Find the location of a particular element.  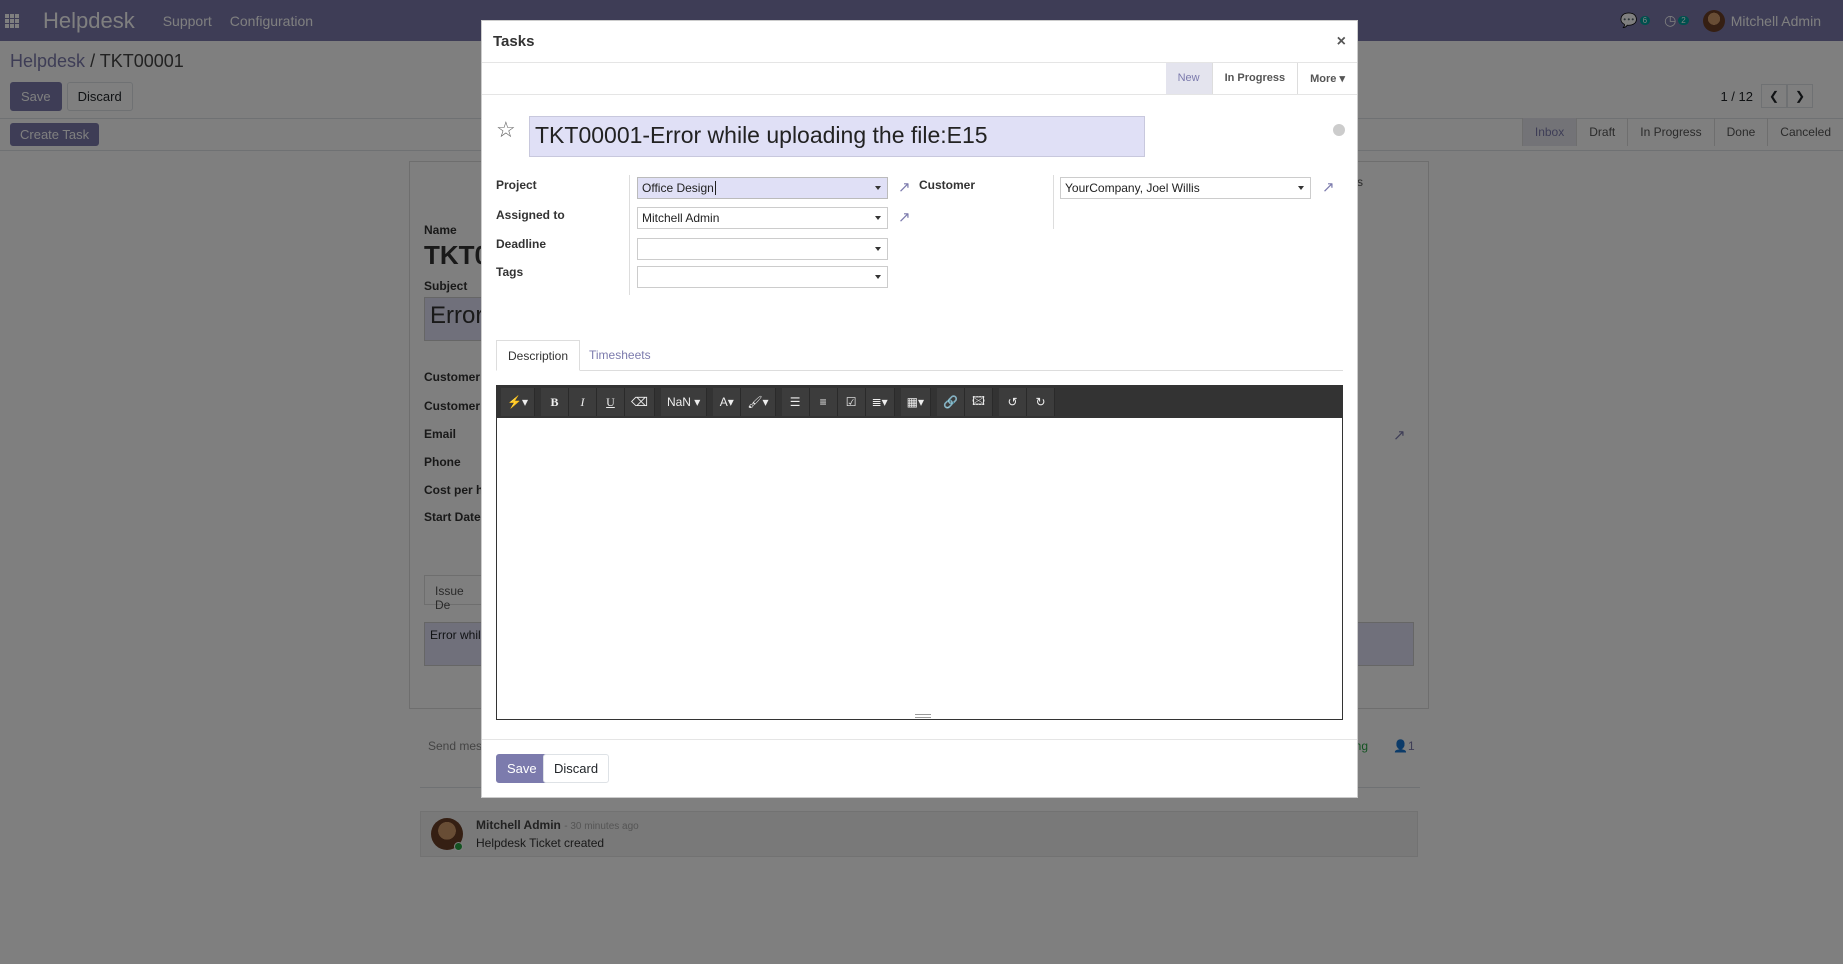

bold-icon: B is located at coordinates (554, 402).